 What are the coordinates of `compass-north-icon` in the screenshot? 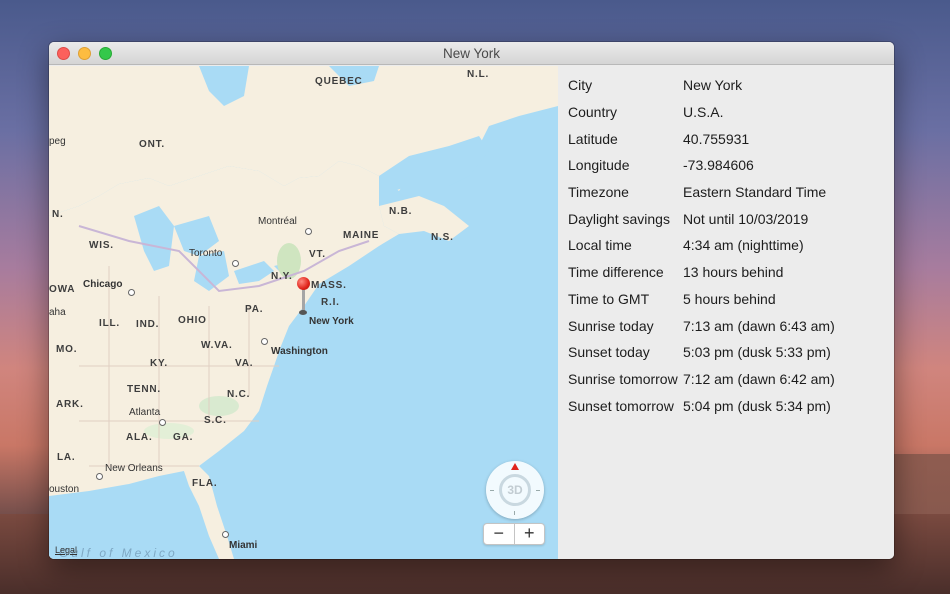 It's located at (515, 466).